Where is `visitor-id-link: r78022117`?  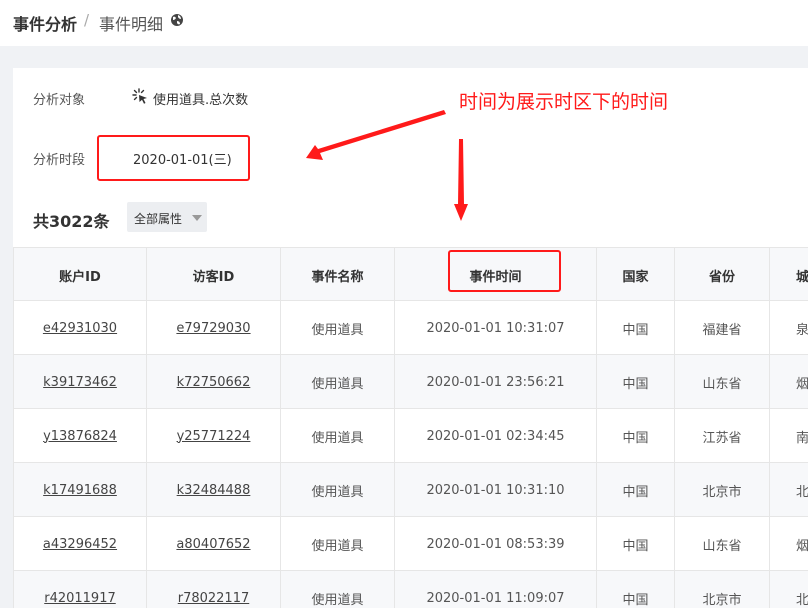
visitor-id-link: r78022117 is located at coordinates (214, 598).